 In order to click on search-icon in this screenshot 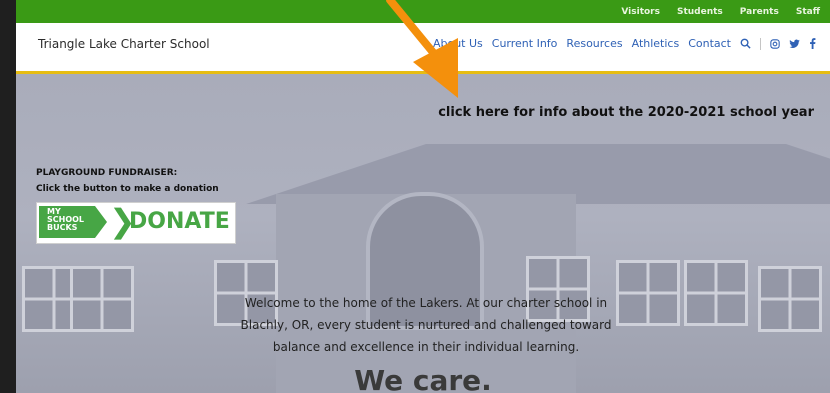, I will do `click(745, 43)`.